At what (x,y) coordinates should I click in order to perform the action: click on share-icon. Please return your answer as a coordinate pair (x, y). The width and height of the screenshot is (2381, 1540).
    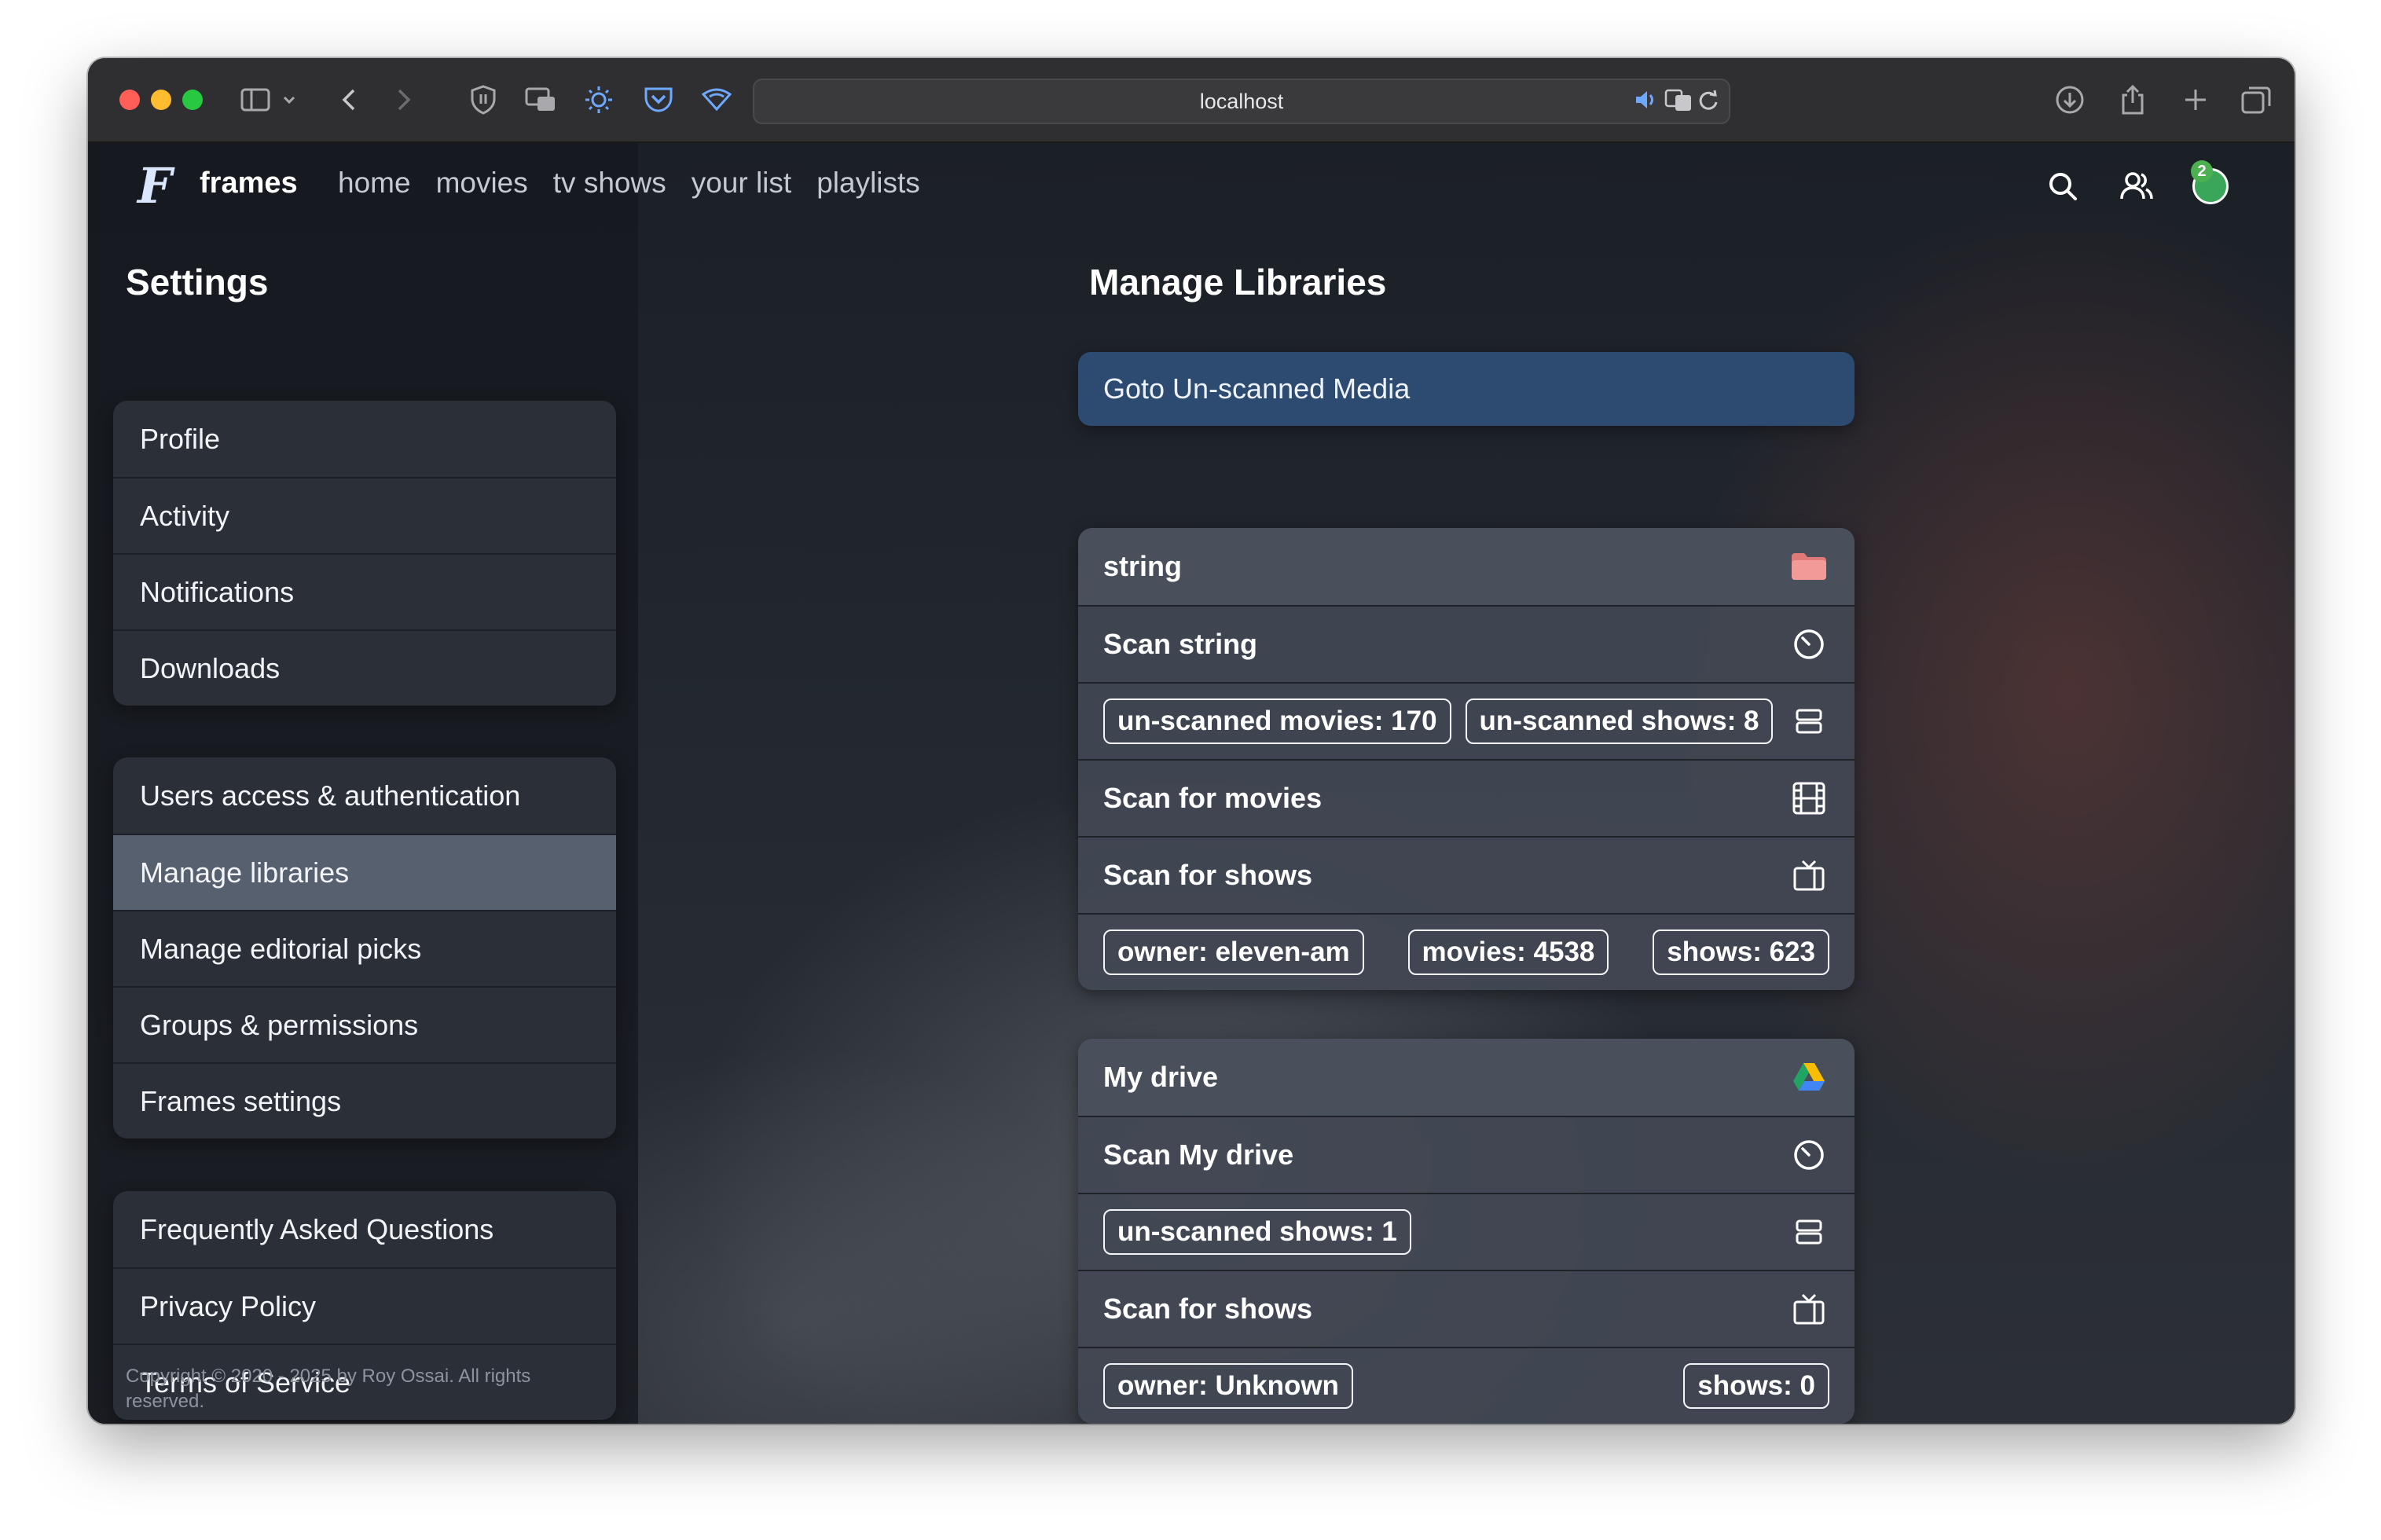
    Looking at the image, I should click on (2132, 100).